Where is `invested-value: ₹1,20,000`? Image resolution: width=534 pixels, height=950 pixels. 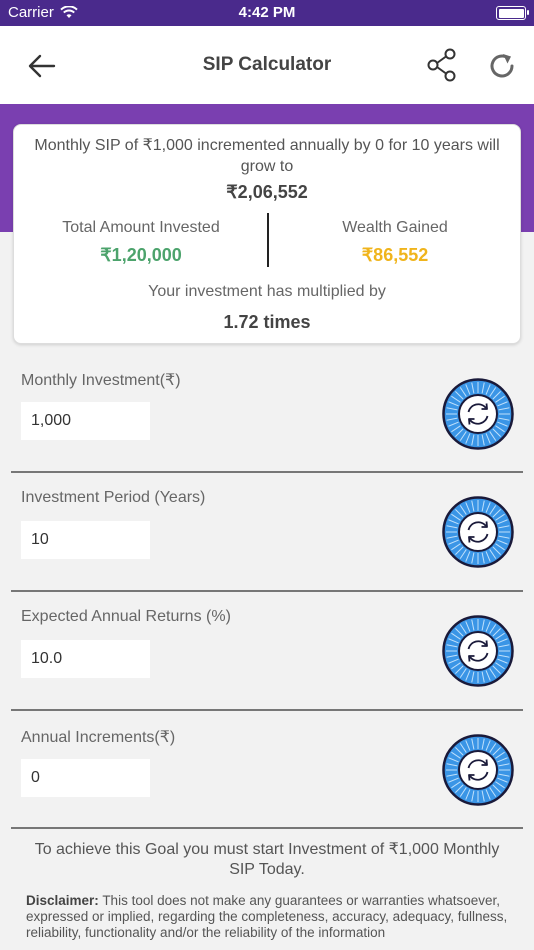 invested-value: ₹1,20,000 is located at coordinates (141, 255).